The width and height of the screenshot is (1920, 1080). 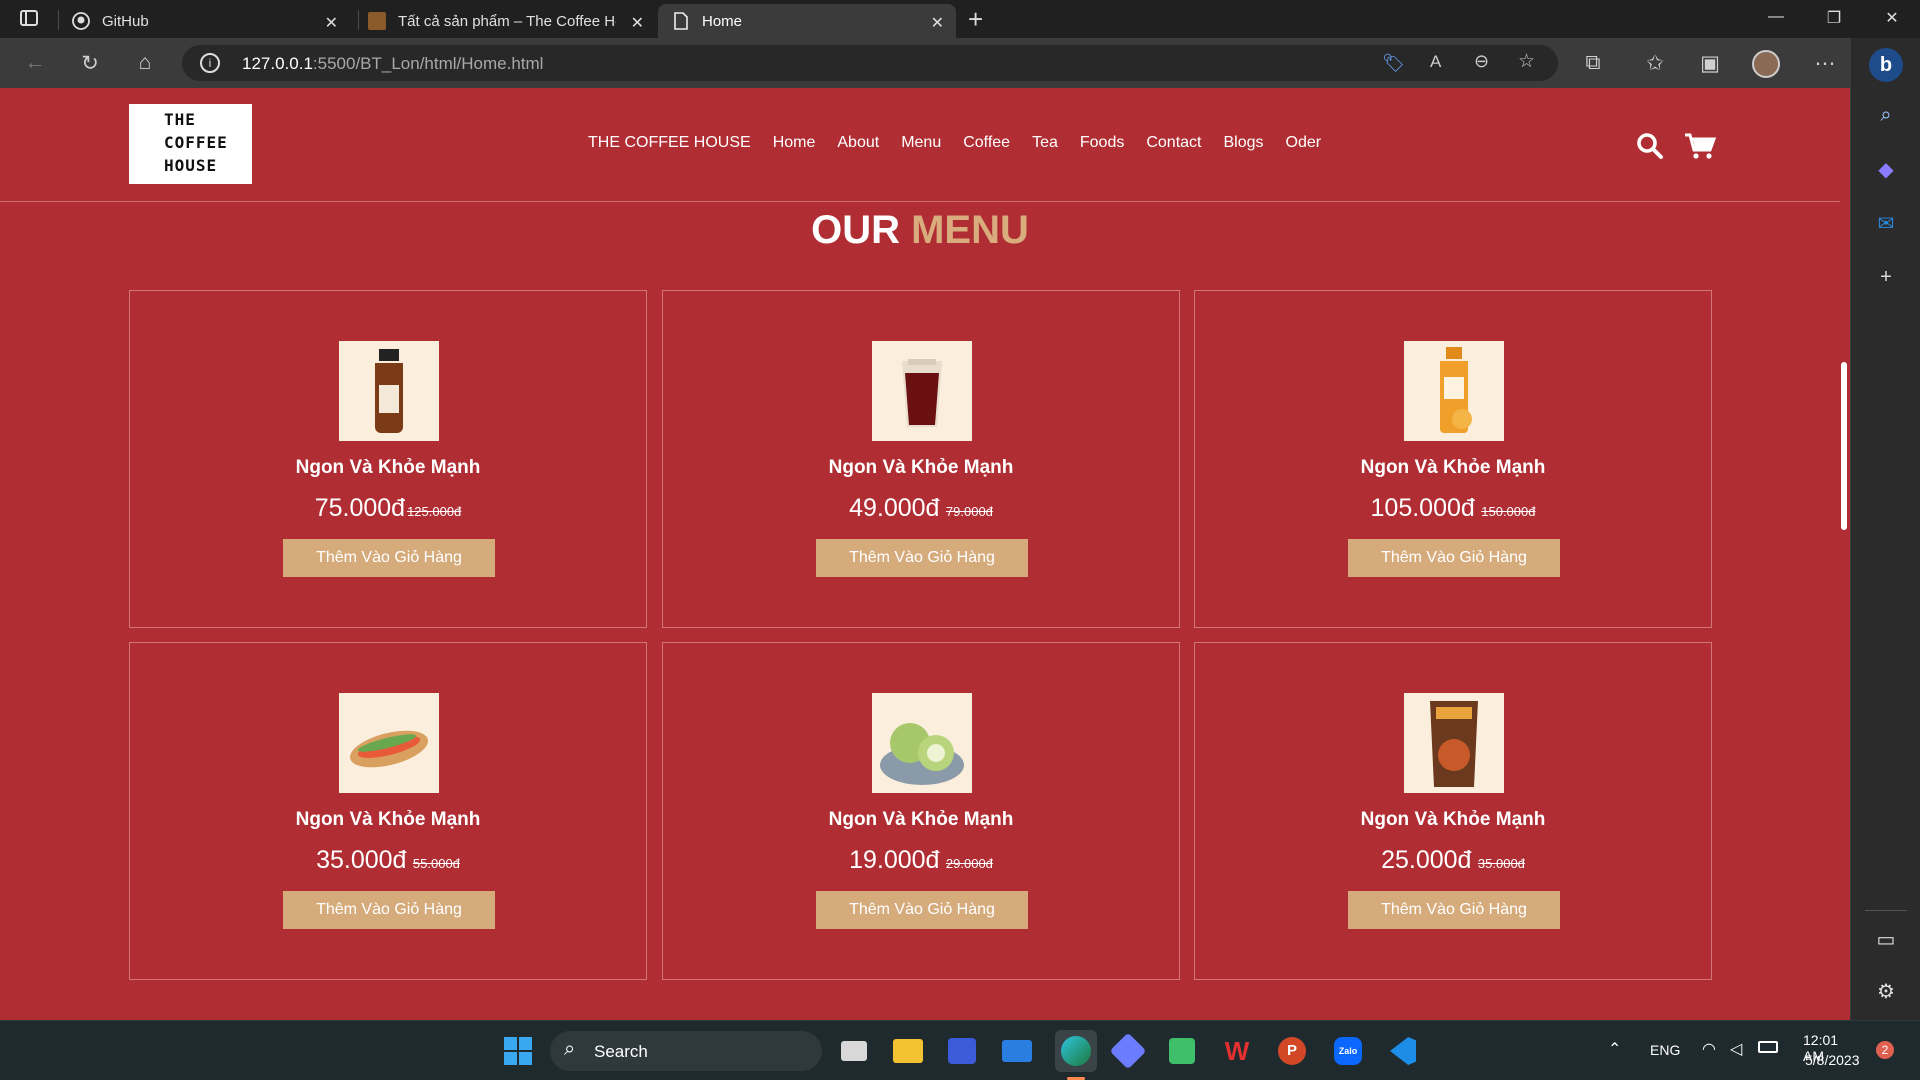 What do you see at coordinates (1709, 1049) in the screenshot?
I see `wifi-icon: ◠` at bounding box center [1709, 1049].